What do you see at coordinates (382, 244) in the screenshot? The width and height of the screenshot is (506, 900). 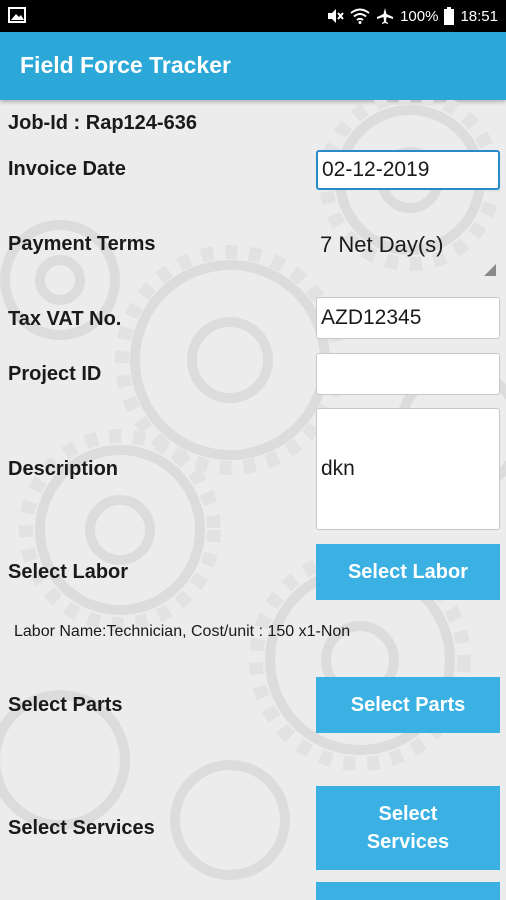 I see `payment-terms-value: 7 Net Day(s)` at bounding box center [382, 244].